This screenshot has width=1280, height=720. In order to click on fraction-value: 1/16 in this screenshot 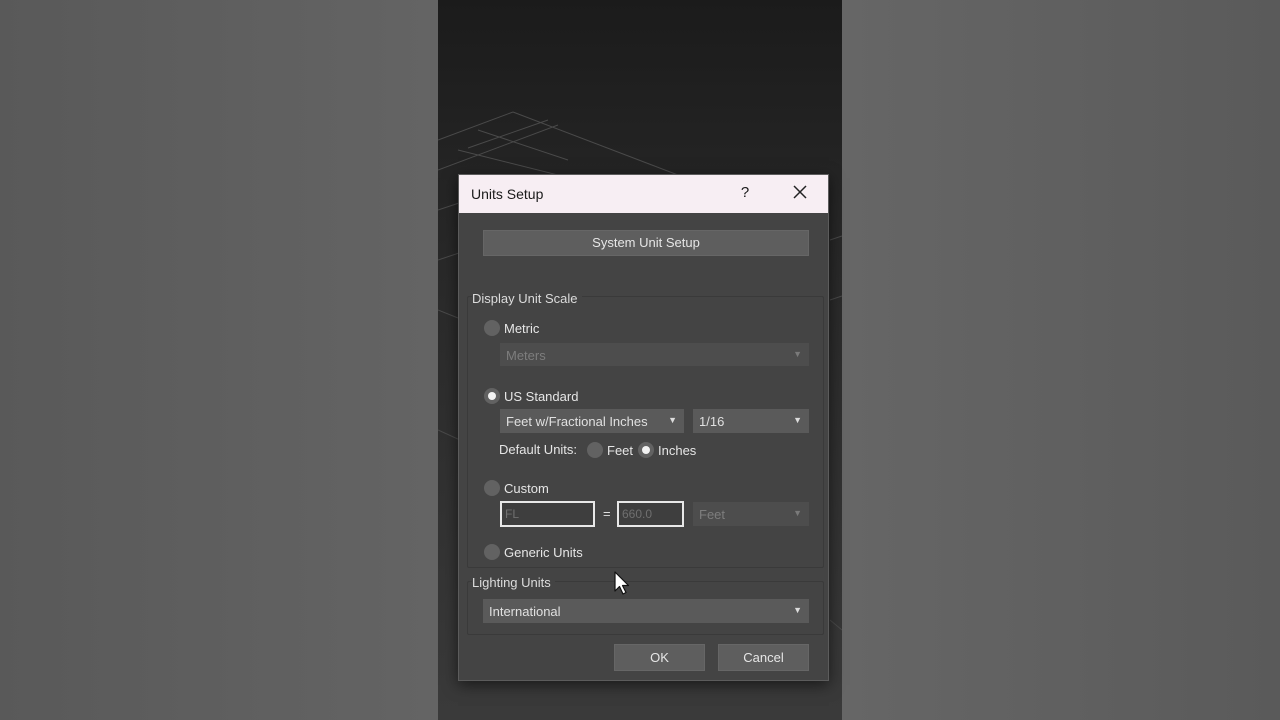, I will do `click(712, 421)`.